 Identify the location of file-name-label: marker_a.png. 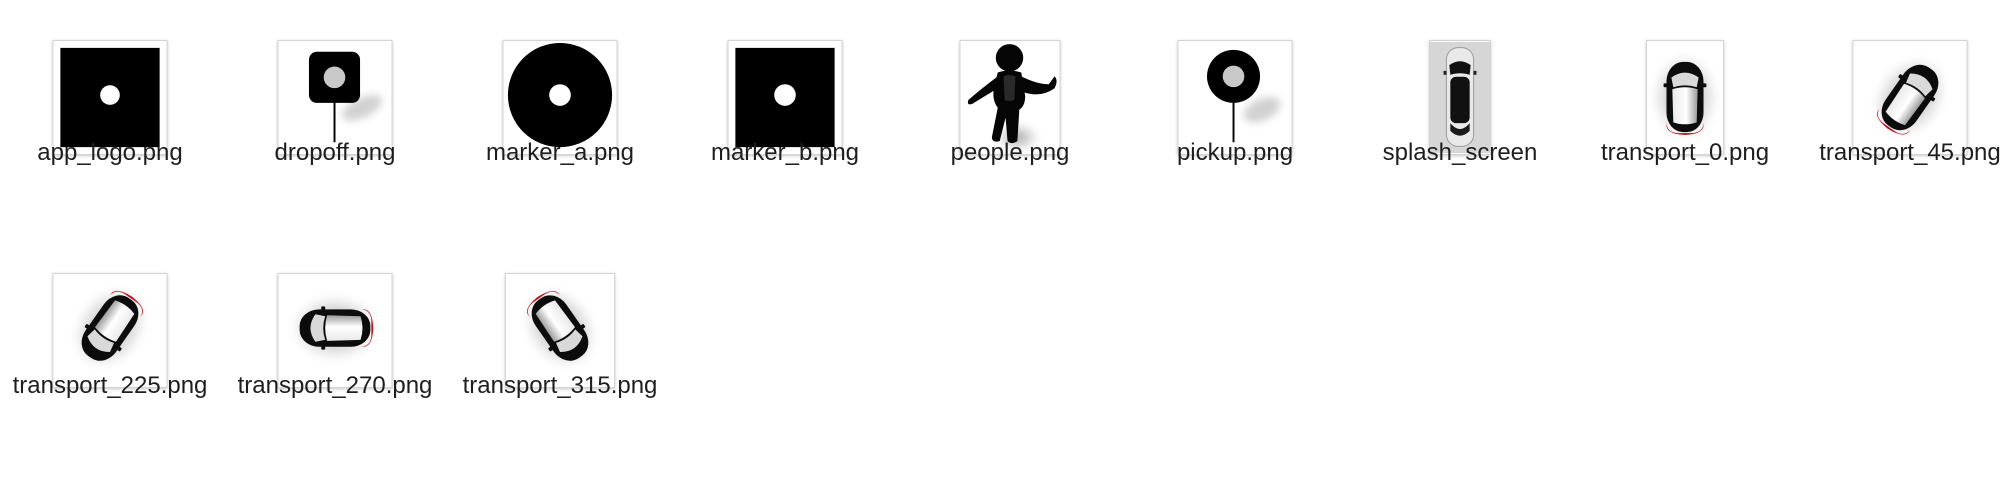
(560, 152).